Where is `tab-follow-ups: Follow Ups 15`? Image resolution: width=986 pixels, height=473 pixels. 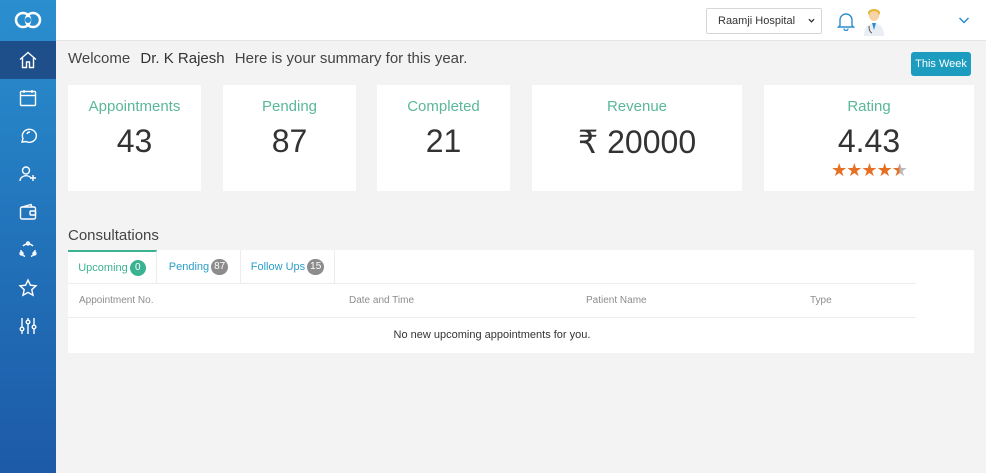
tab-follow-ups: Follow Ups 15 is located at coordinates (288, 266).